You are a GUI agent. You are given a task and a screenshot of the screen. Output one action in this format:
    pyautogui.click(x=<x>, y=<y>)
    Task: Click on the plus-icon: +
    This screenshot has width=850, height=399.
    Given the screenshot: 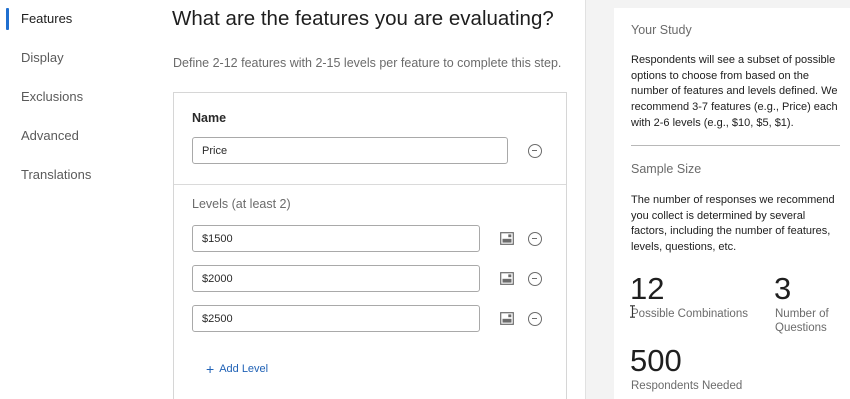 What is the action you would take?
    pyautogui.click(x=210, y=368)
    